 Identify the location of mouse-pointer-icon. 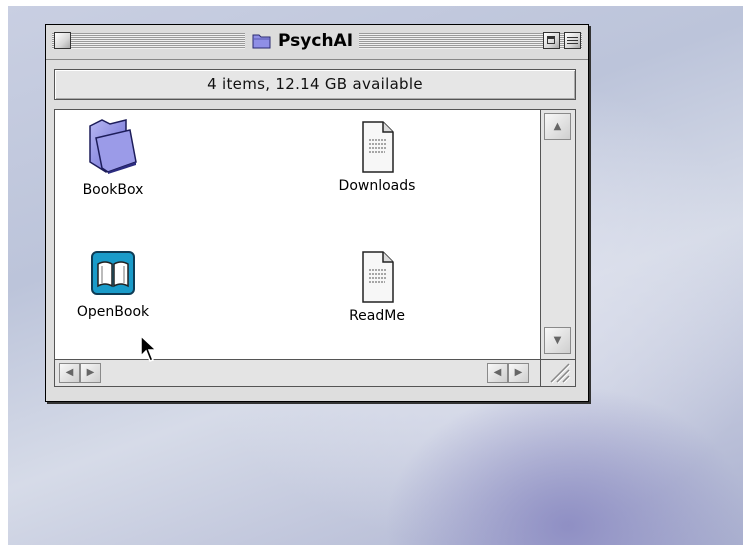
(149, 348).